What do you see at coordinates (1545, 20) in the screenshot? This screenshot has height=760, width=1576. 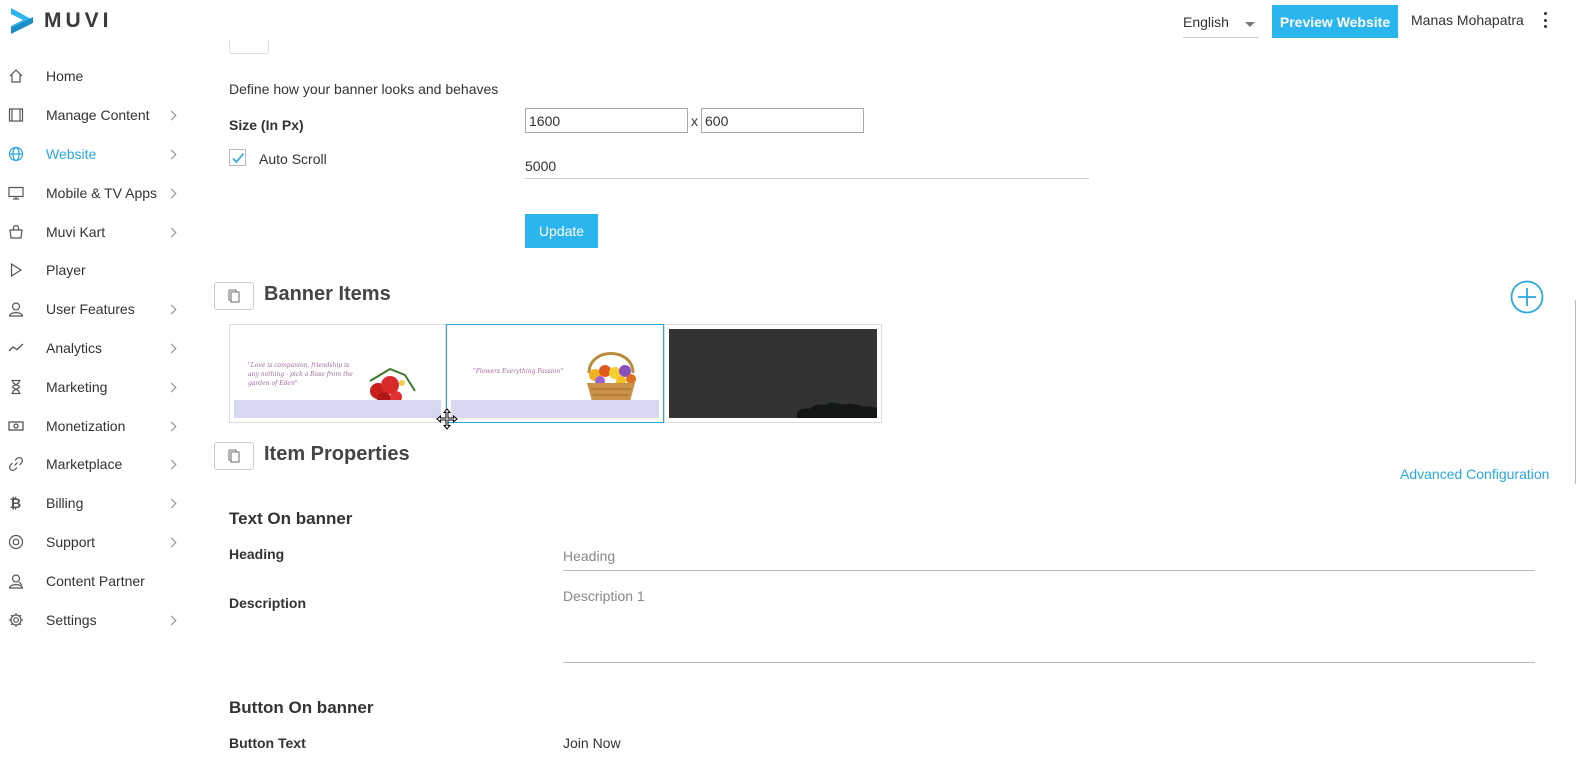 I see `more-options-icon` at bounding box center [1545, 20].